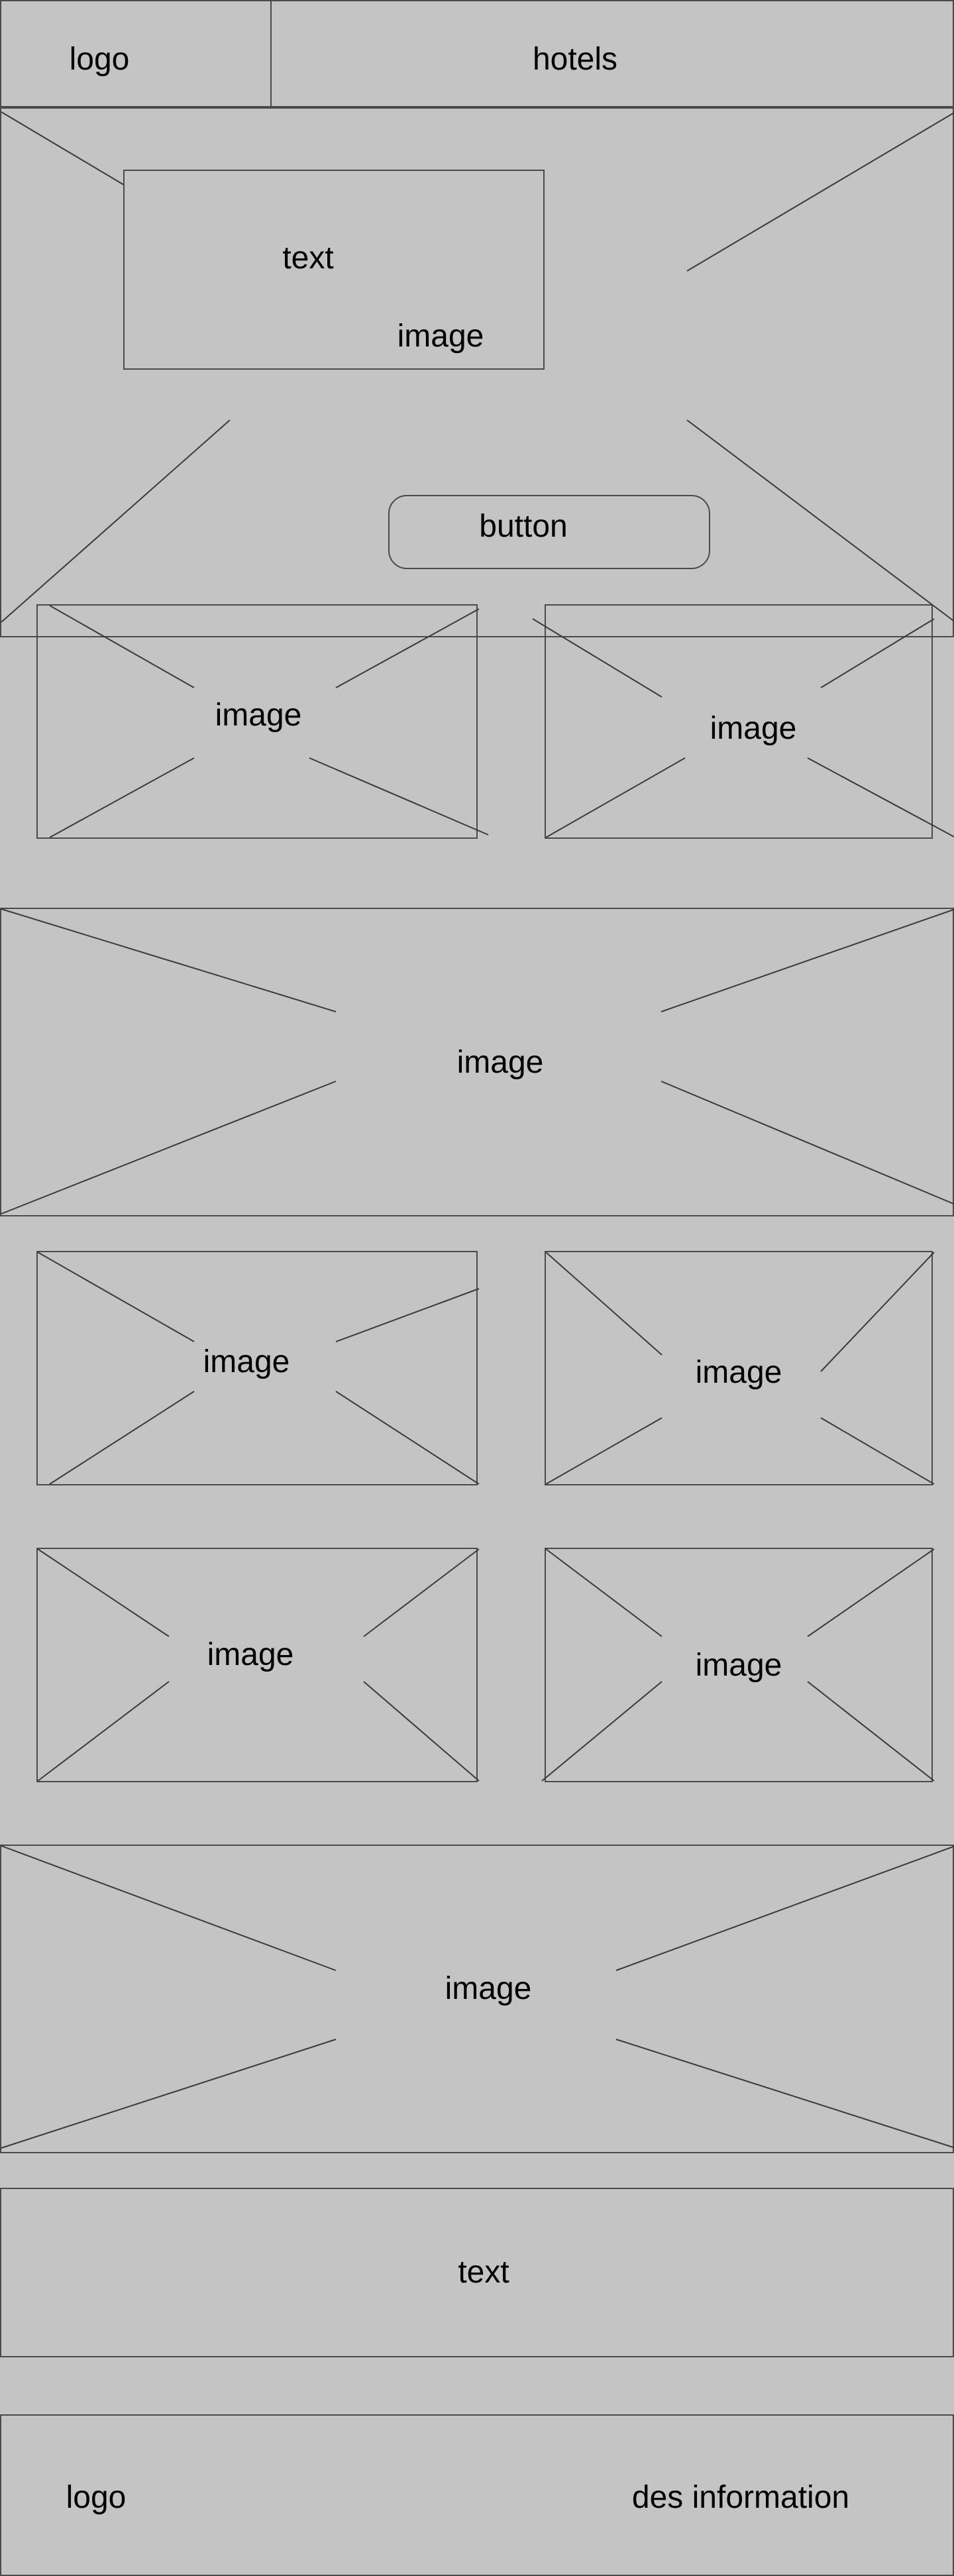  What do you see at coordinates (99, 60) in the screenshot?
I see `header-logo-label: logo` at bounding box center [99, 60].